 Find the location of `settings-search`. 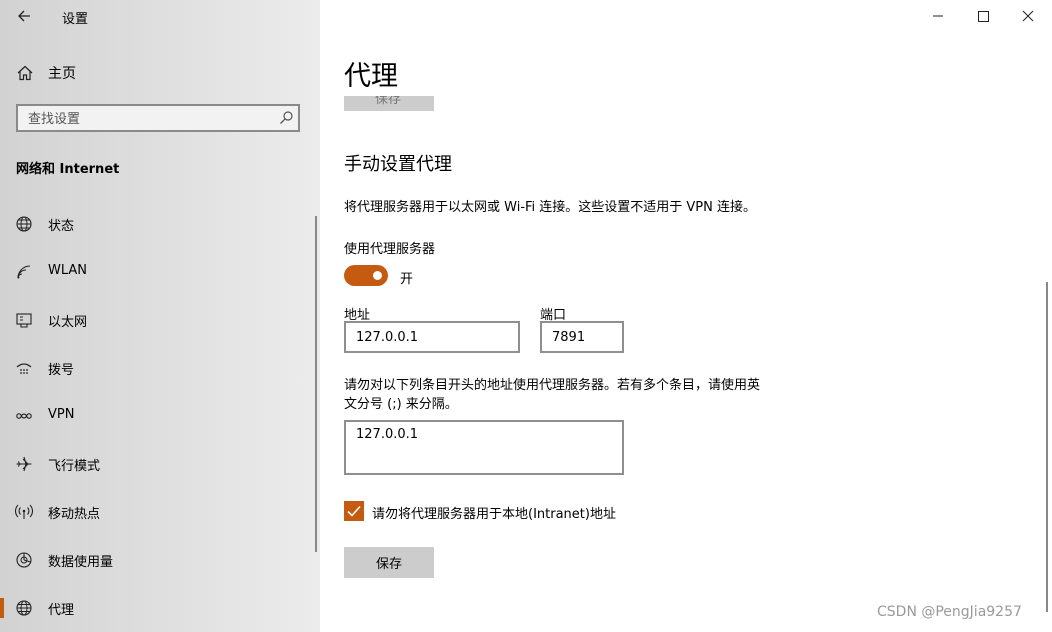

settings-search is located at coordinates (158, 118).